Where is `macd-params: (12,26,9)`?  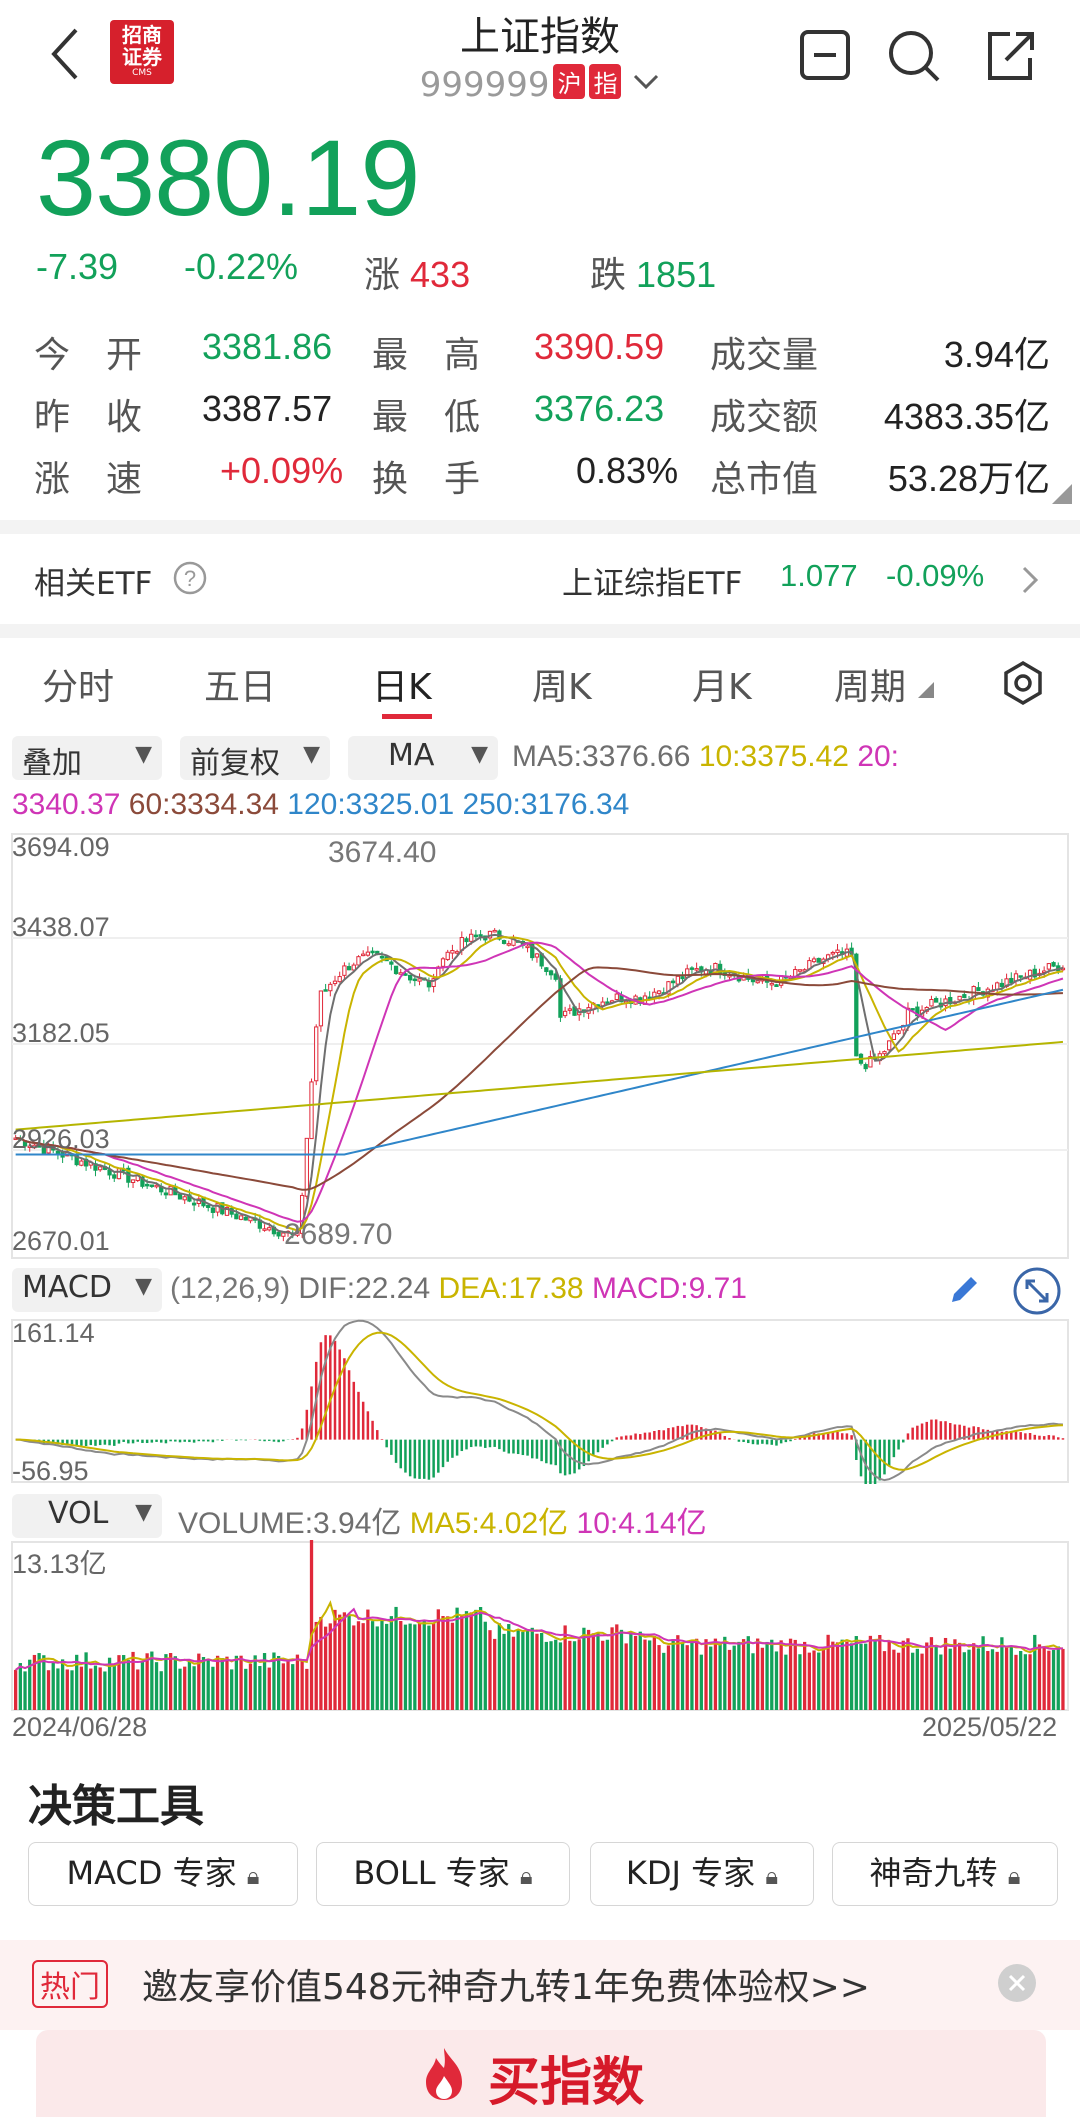 macd-params: (12,26,9) is located at coordinates (230, 1288).